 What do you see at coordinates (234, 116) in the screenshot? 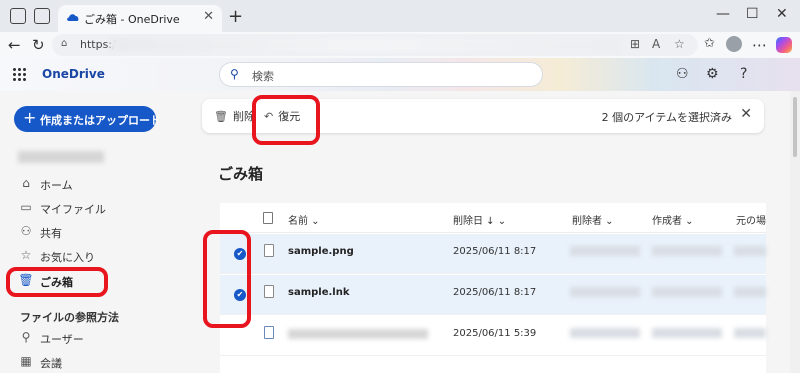
I see `delete-button: 🗑 削除` at bounding box center [234, 116].